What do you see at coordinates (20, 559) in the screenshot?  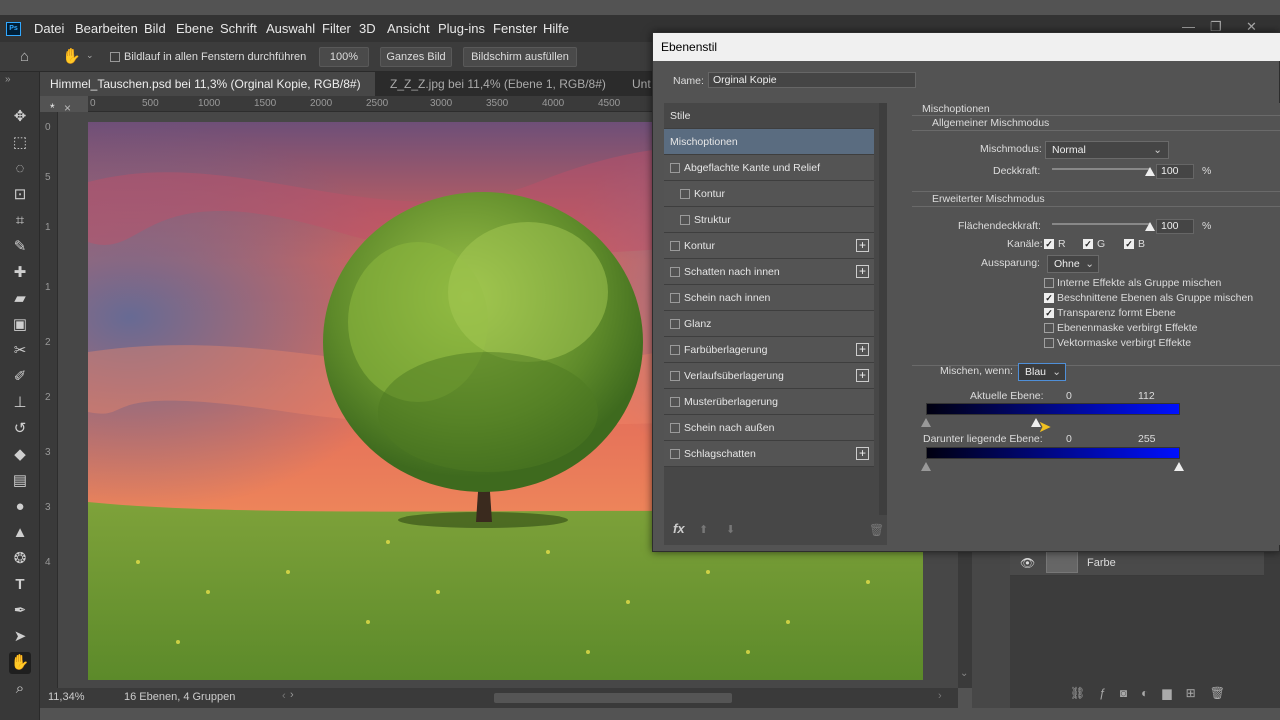 I see `sponge-tool-icon: ❂` at bounding box center [20, 559].